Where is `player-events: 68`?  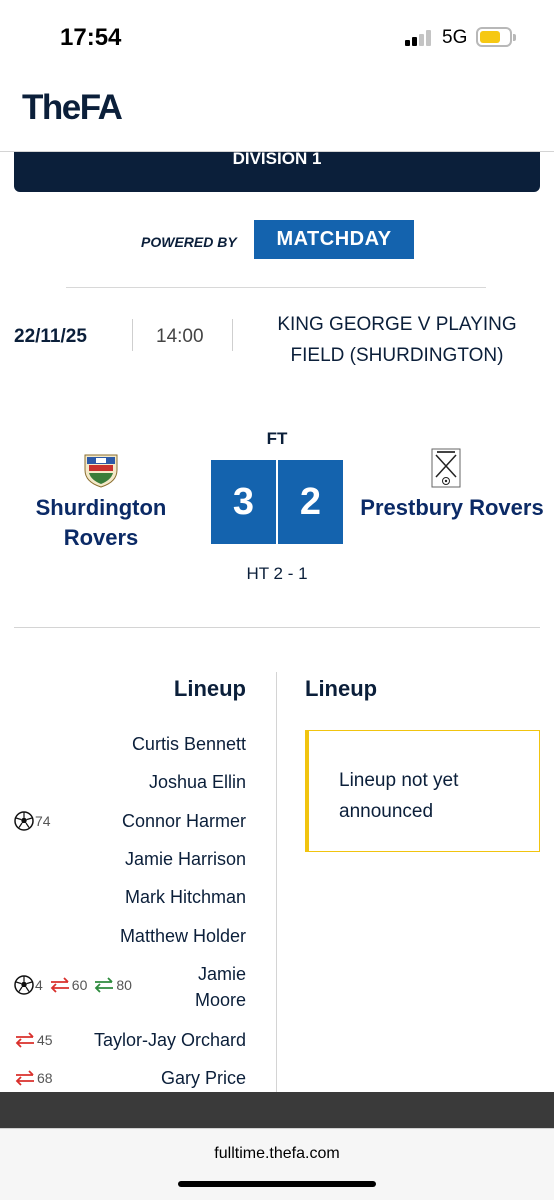 player-events: 68 is located at coordinates (33, 1078).